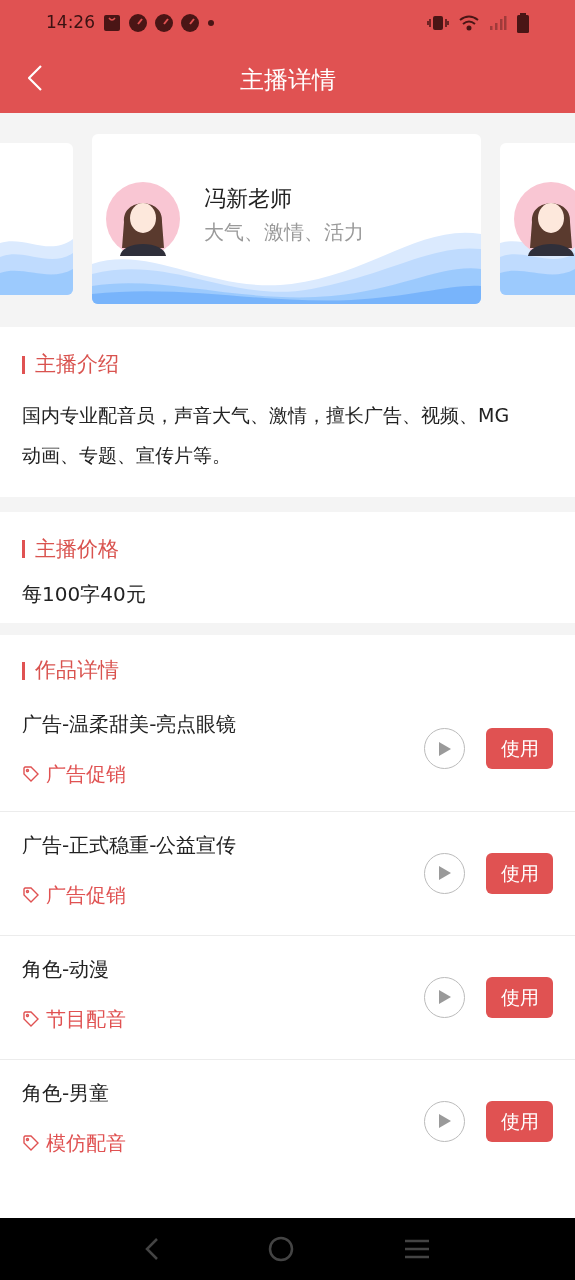 The width and height of the screenshot is (575, 1280). Describe the element at coordinates (281, 1249) in the screenshot. I see `home-icon` at that location.